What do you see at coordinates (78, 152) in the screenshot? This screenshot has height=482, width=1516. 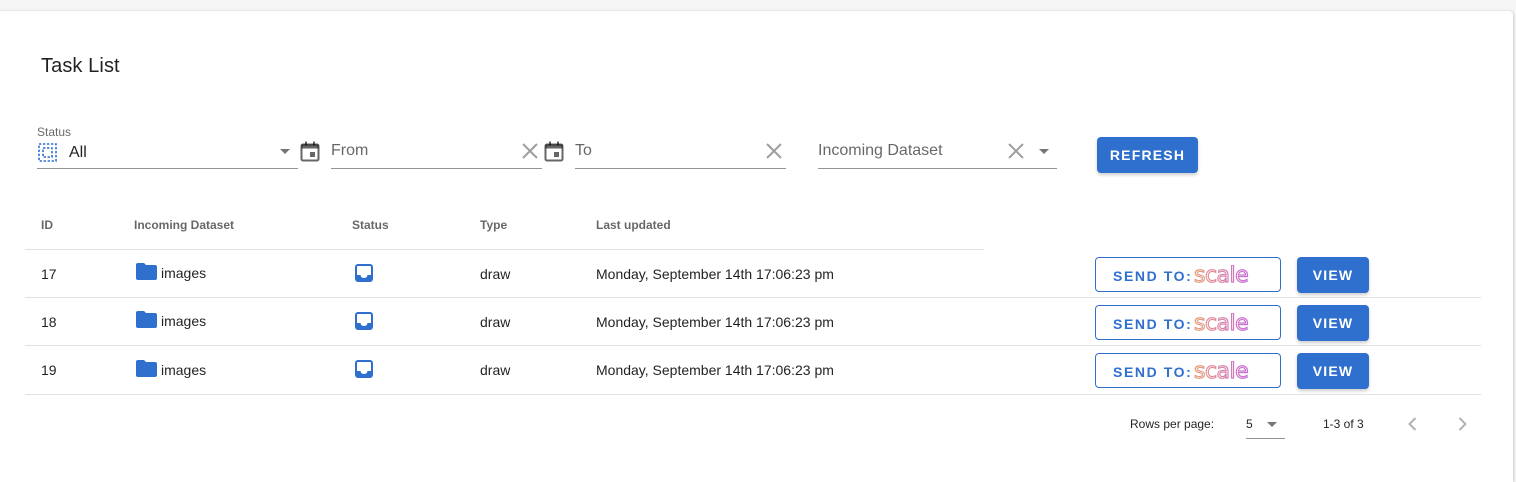 I see `status-value: All` at bounding box center [78, 152].